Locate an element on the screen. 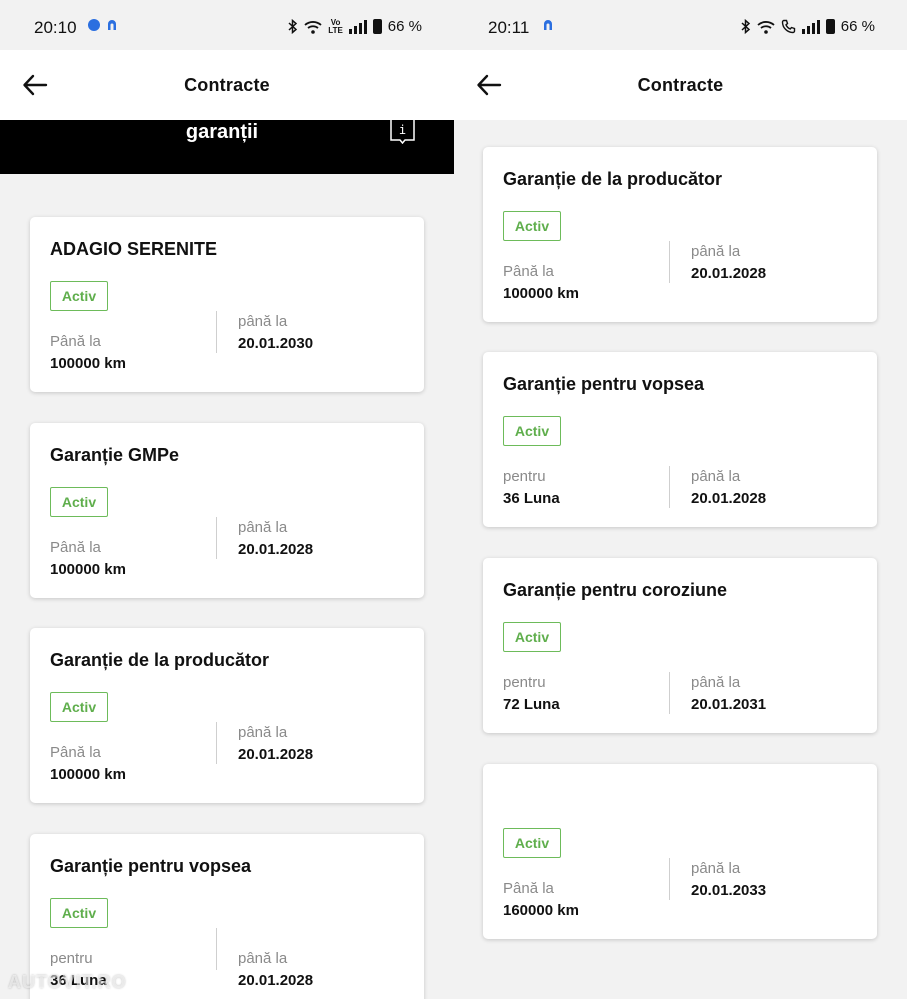 This screenshot has width=907, height=999. info-icon: i is located at coordinates (402, 132).